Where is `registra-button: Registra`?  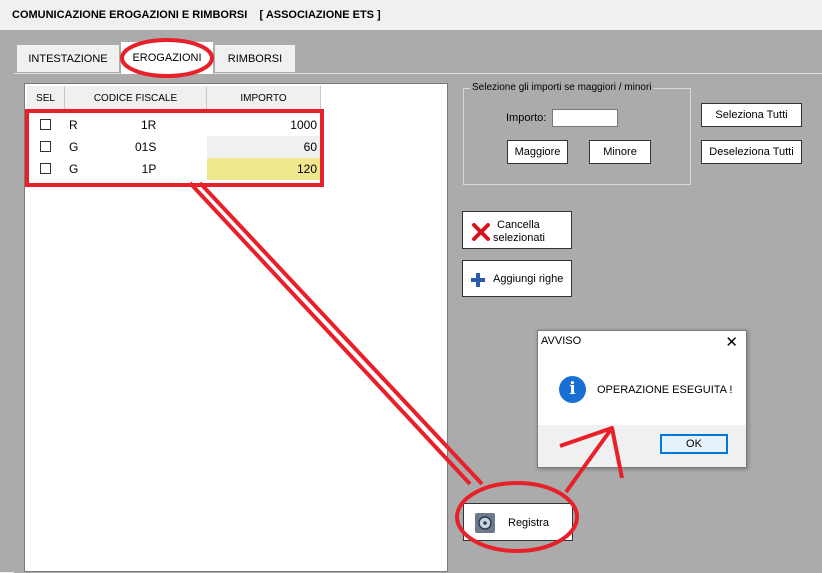
registra-button: Registra is located at coordinates (518, 522).